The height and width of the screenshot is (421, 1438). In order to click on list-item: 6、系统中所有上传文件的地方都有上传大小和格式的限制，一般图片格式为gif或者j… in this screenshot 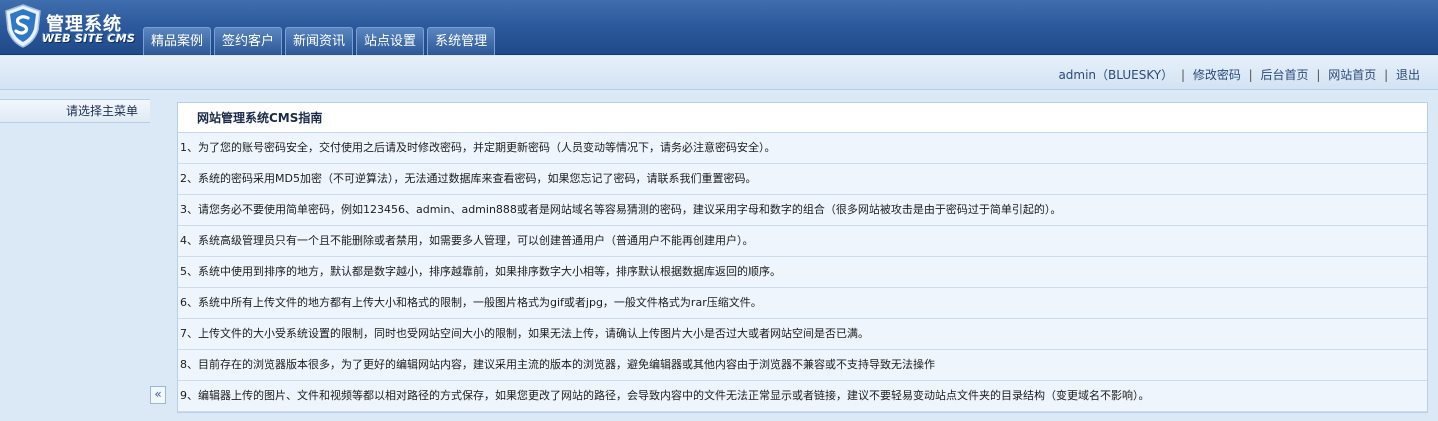, I will do `click(802, 303)`.